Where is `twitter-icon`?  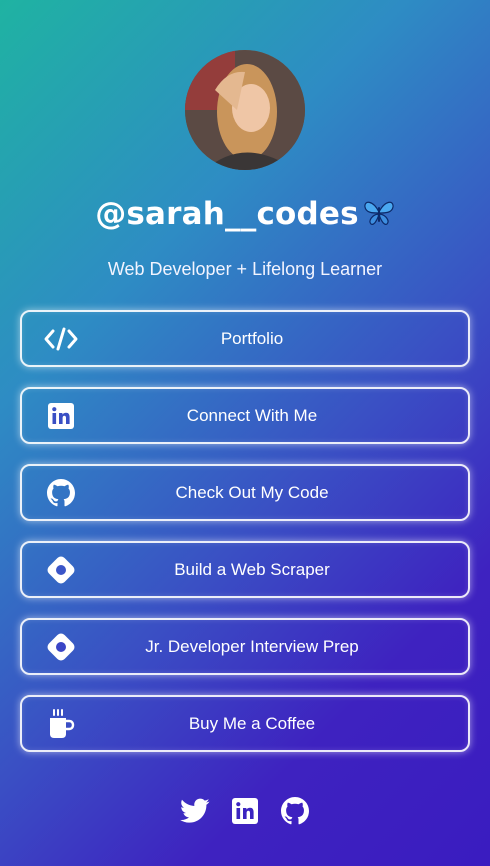
twitter-icon is located at coordinates (195, 811).